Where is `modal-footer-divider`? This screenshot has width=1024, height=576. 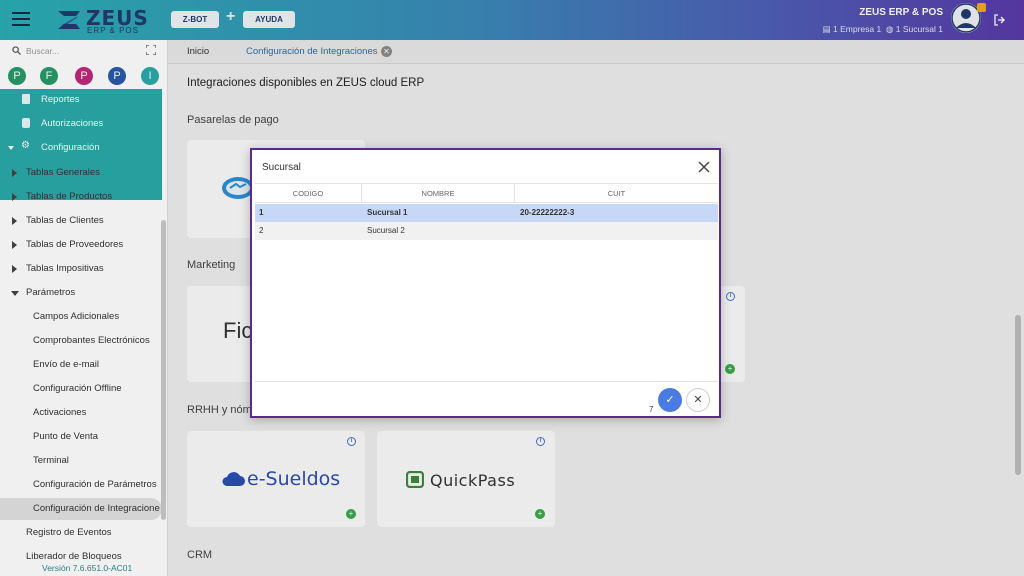 modal-footer-divider is located at coordinates (486, 381).